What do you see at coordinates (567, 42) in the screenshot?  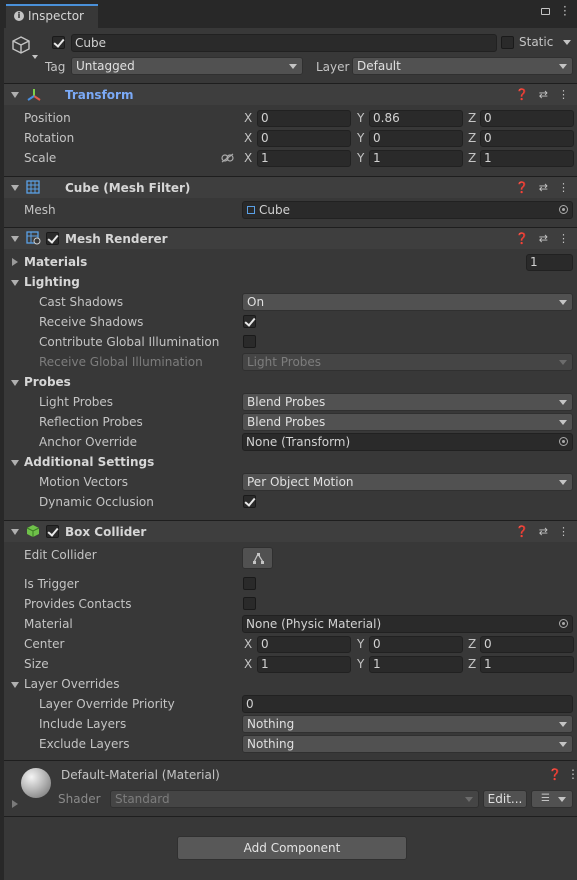 I see `static-dropdown-arrow` at bounding box center [567, 42].